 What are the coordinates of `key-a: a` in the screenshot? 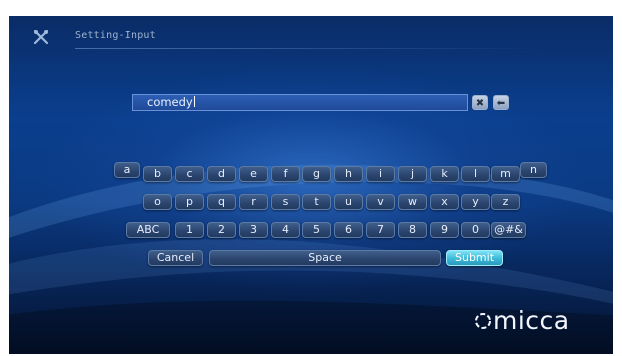 It's located at (127, 170).